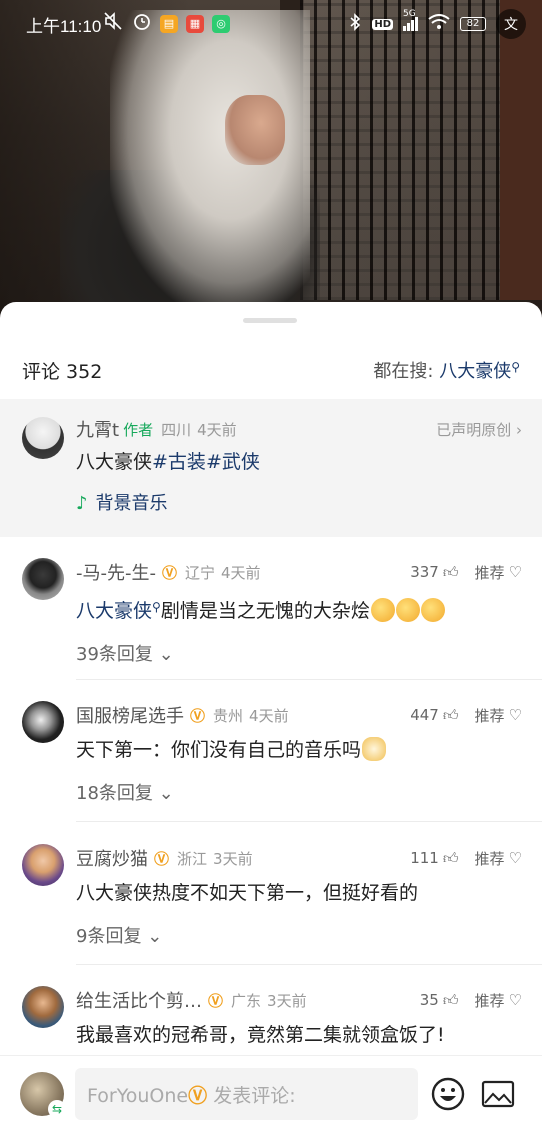 The image size is (542, 1127). I want to click on comment-author-name: -马-先-生-, so click(116, 572).